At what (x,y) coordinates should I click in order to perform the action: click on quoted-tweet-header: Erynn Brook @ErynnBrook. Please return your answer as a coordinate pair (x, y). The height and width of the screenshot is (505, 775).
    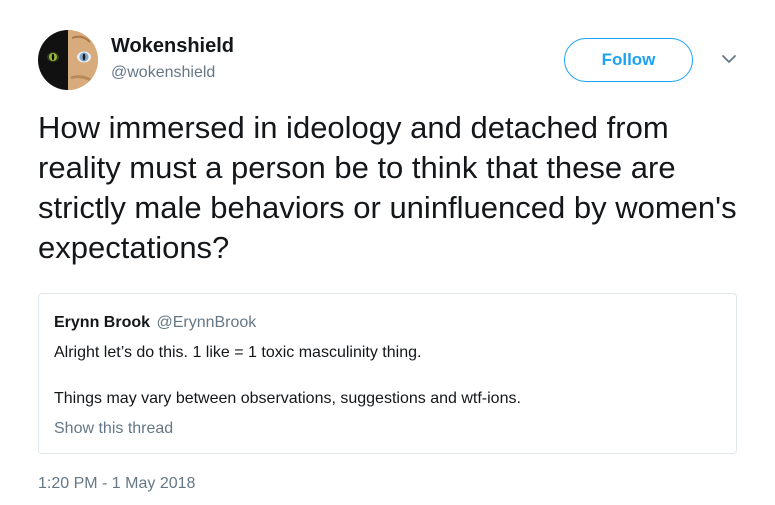
    Looking at the image, I should click on (155, 323).